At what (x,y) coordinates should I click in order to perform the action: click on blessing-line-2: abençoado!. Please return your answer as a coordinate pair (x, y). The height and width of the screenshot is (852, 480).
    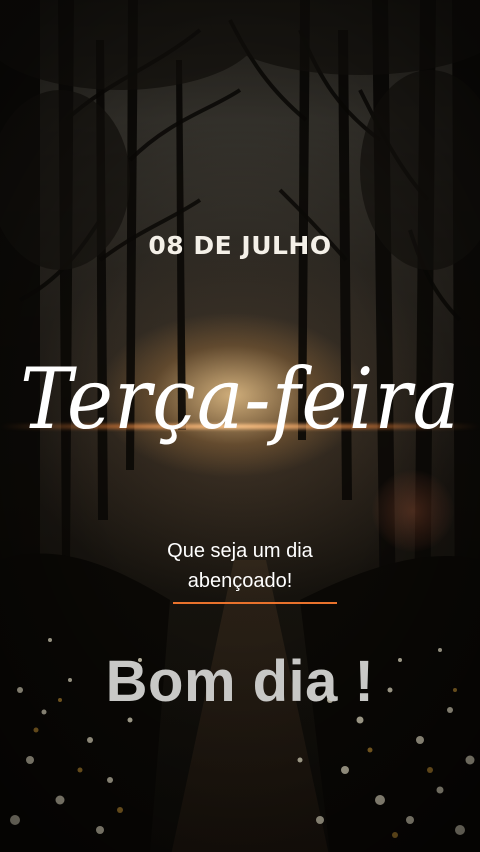
    Looking at the image, I should click on (240, 581).